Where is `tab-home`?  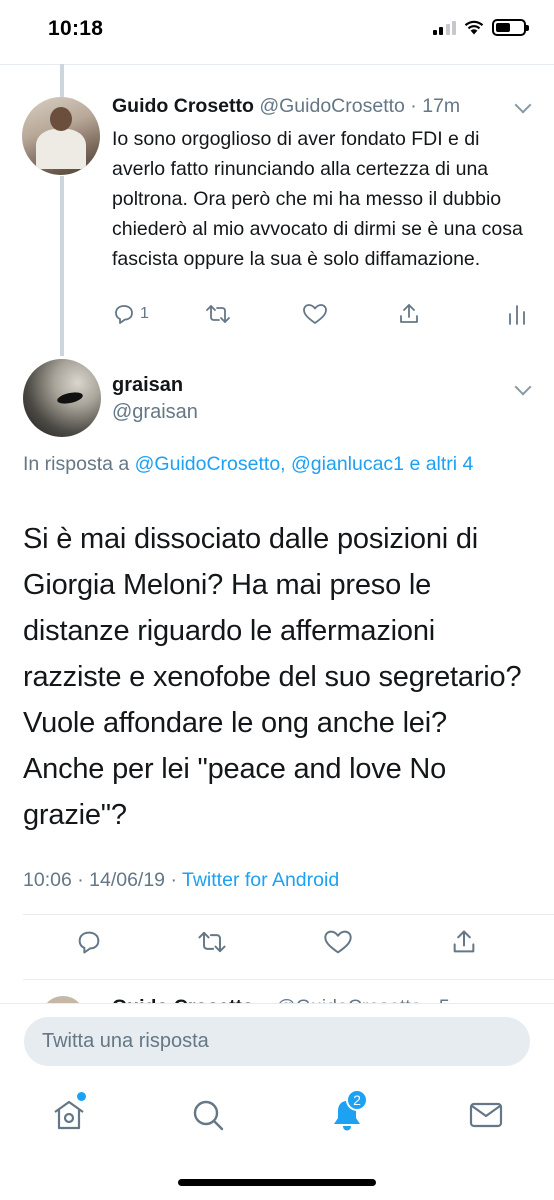
tab-home is located at coordinates (69, 1113).